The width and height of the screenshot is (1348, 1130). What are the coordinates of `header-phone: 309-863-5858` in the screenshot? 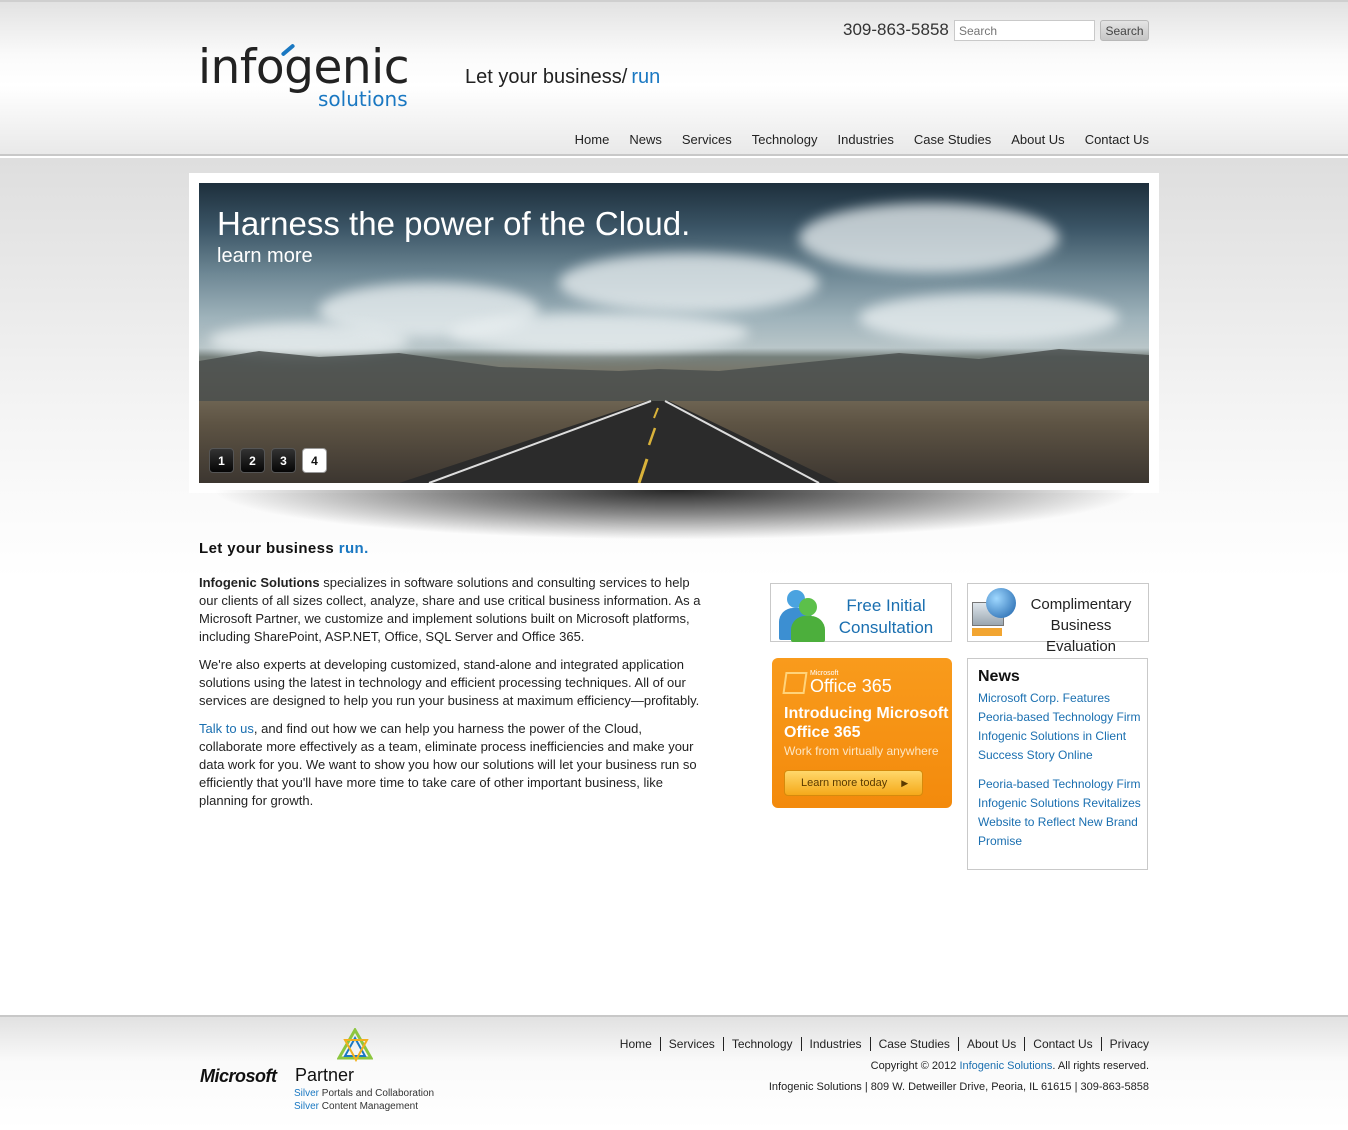 It's located at (896, 29).